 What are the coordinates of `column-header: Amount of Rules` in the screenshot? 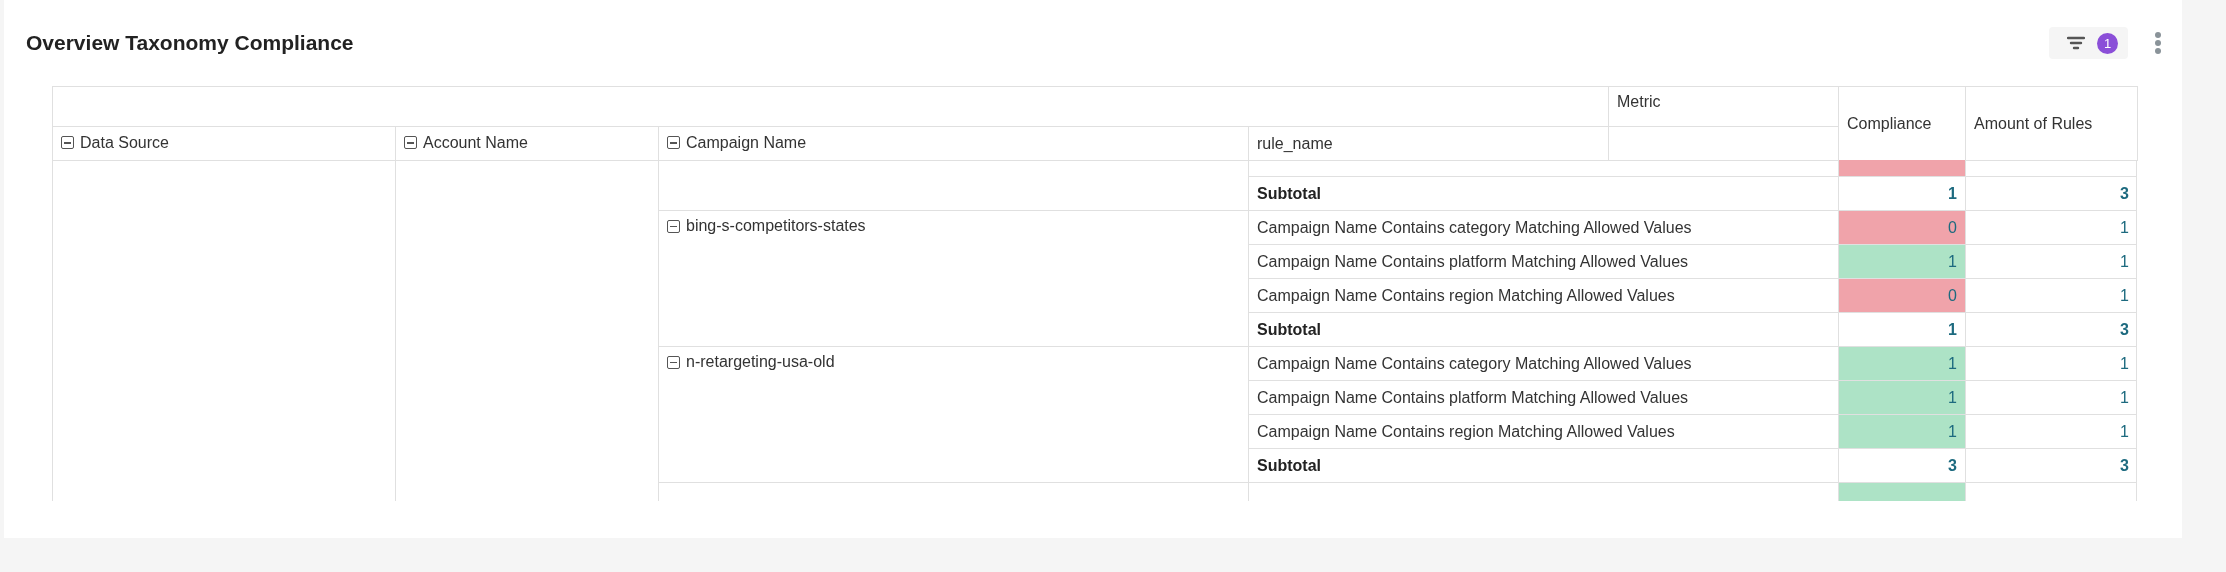 It's located at (2051, 123).